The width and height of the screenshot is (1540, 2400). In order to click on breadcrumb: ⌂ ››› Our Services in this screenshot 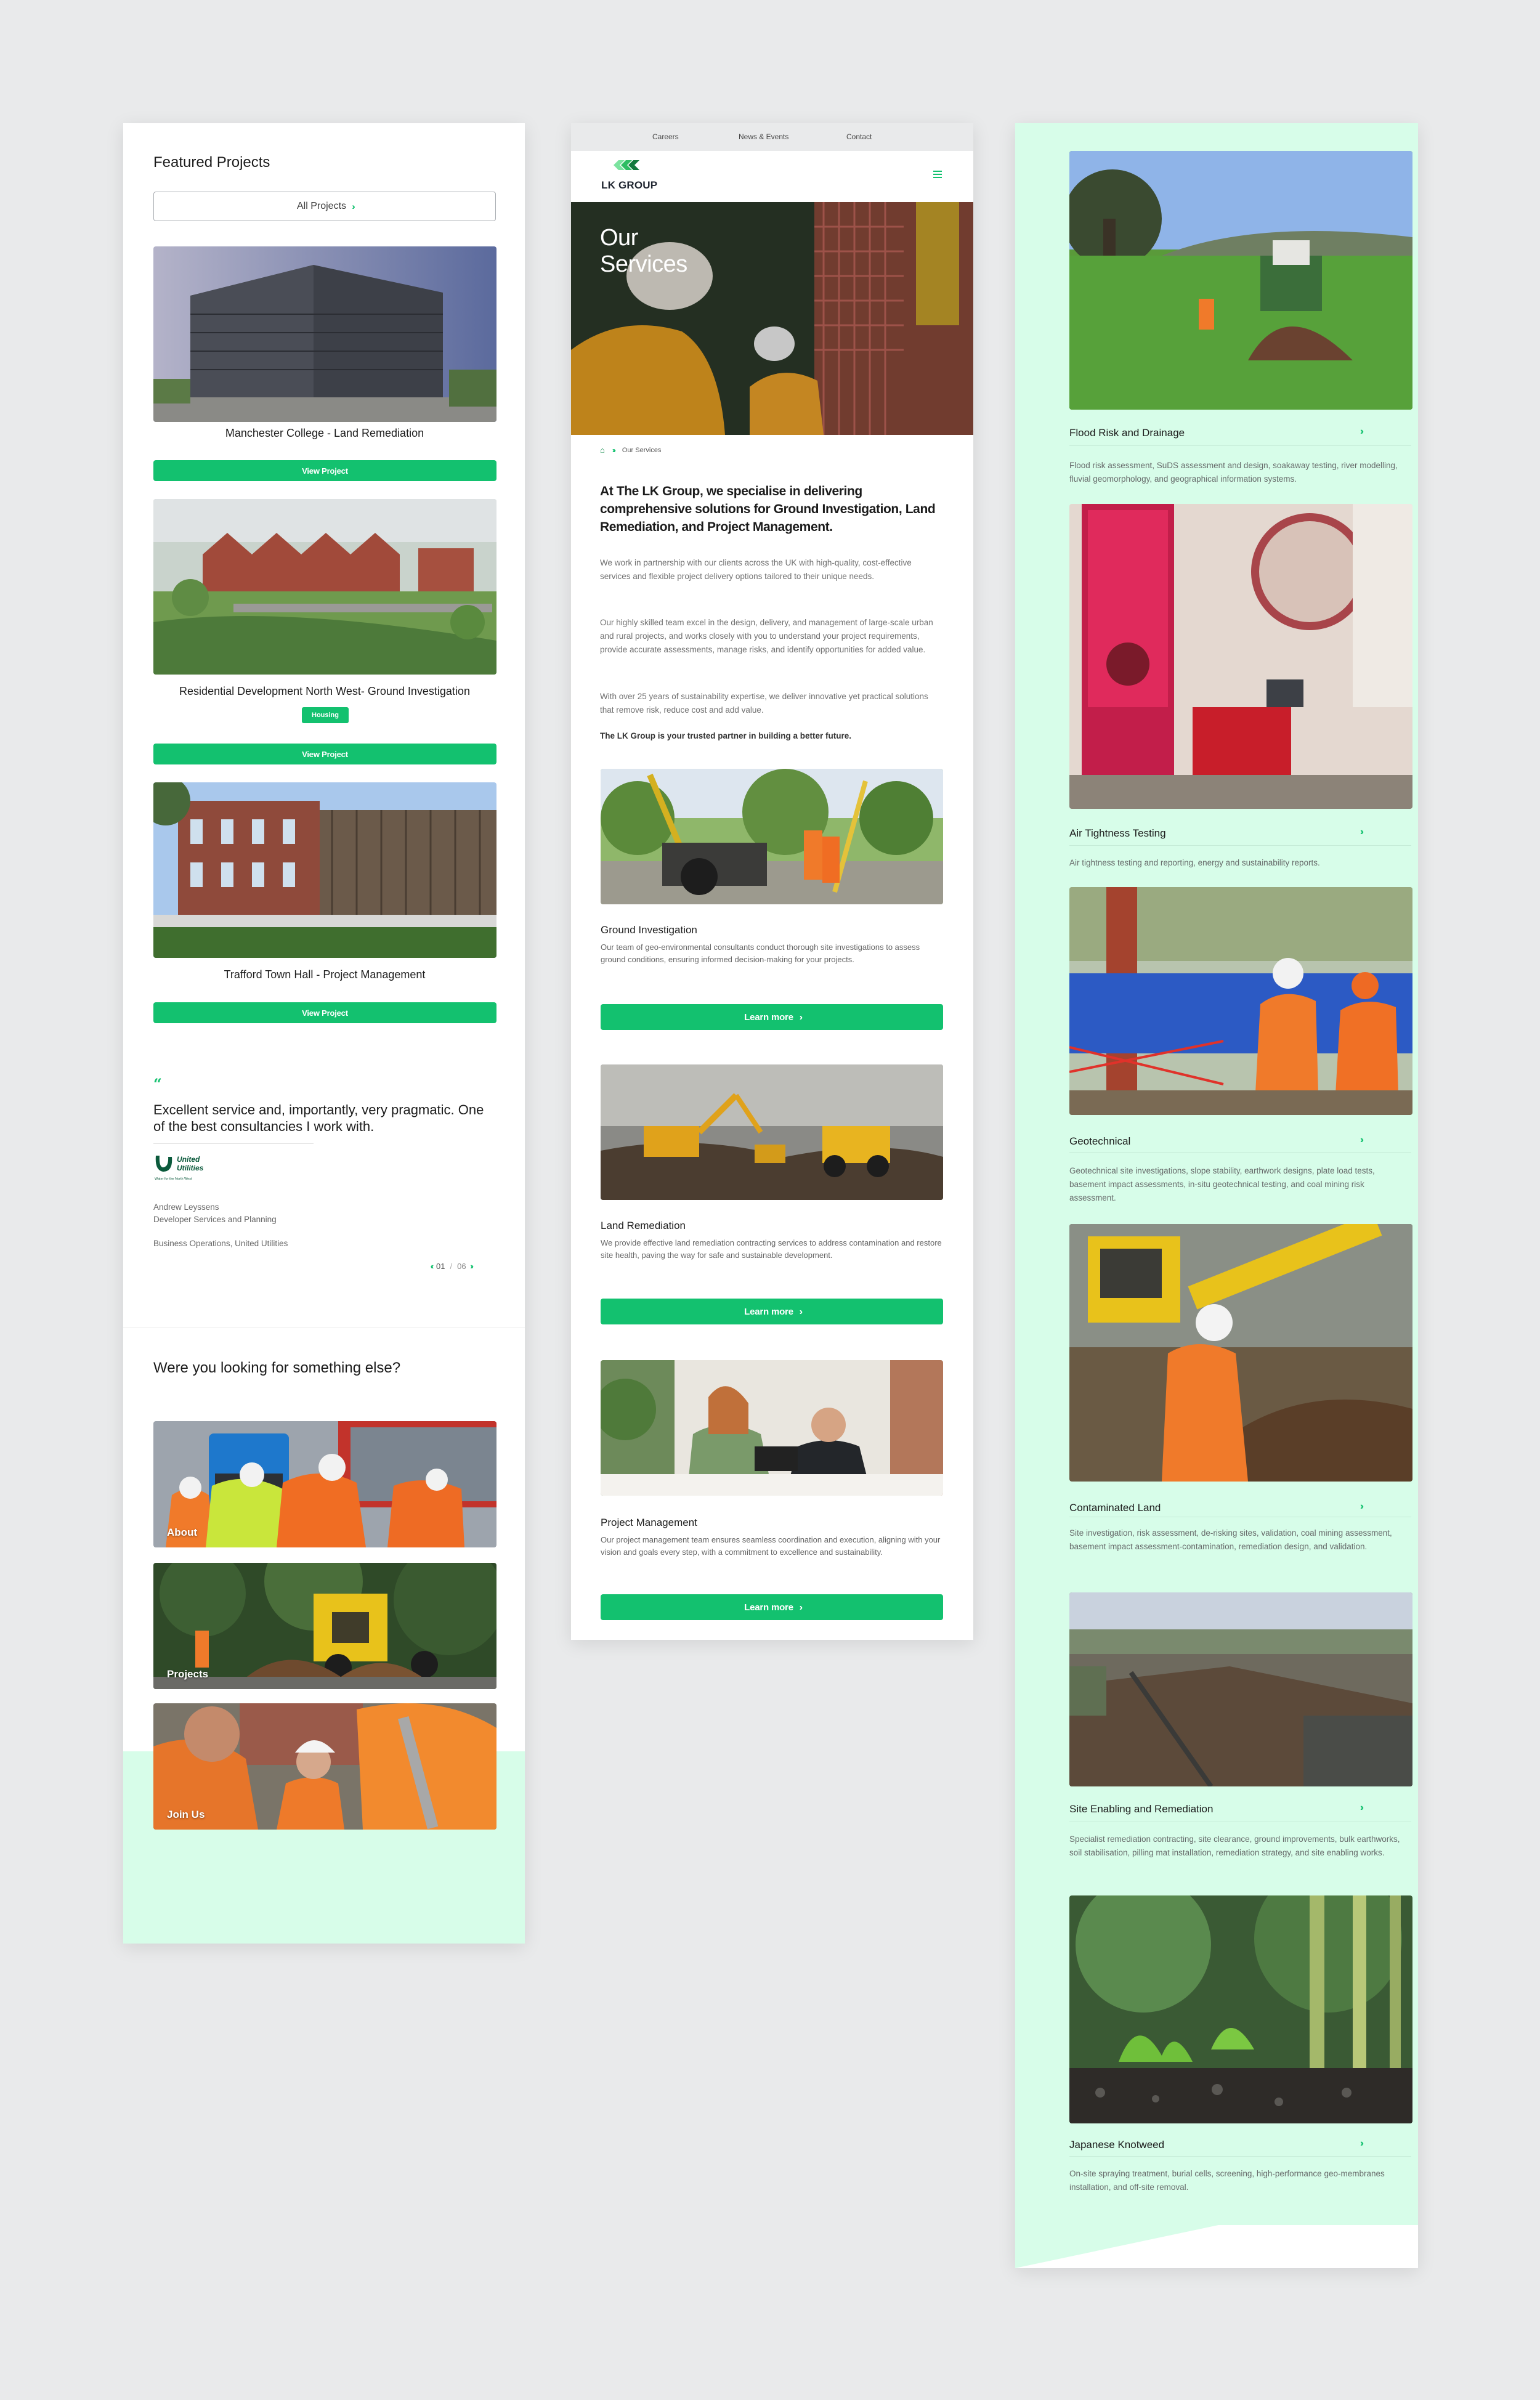, I will do `click(630, 450)`.